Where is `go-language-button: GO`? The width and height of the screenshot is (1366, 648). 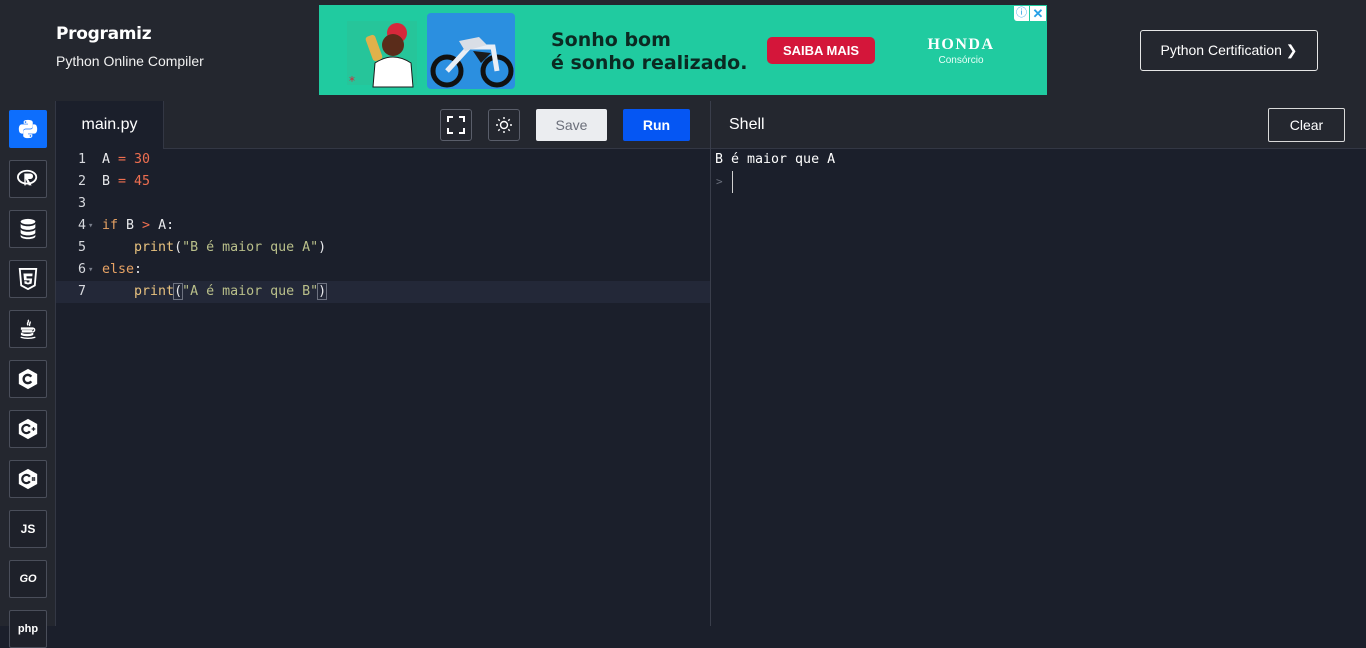
go-language-button: GO is located at coordinates (28, 579).